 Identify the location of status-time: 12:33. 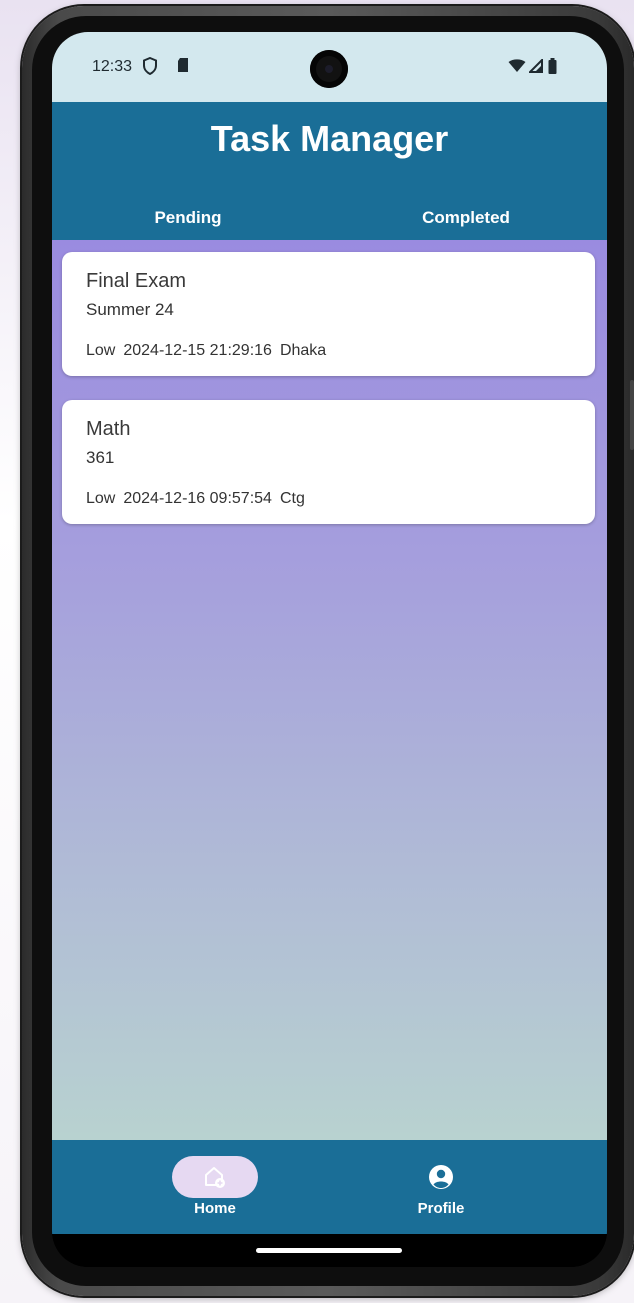
(112, 66).